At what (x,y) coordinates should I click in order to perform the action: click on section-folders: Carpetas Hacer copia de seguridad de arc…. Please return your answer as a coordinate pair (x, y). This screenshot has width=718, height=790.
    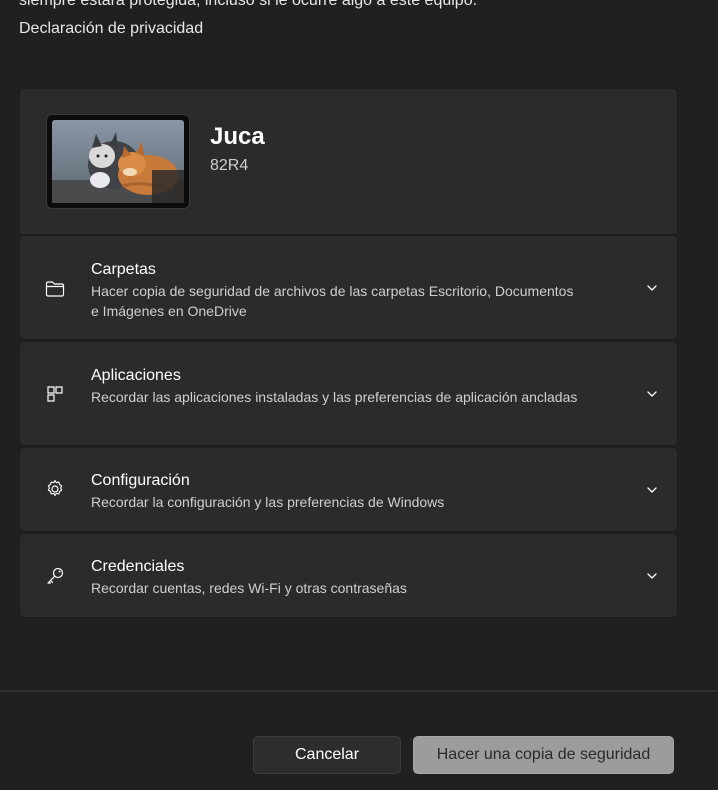
    Looking at the image, I should click on (348, 287).